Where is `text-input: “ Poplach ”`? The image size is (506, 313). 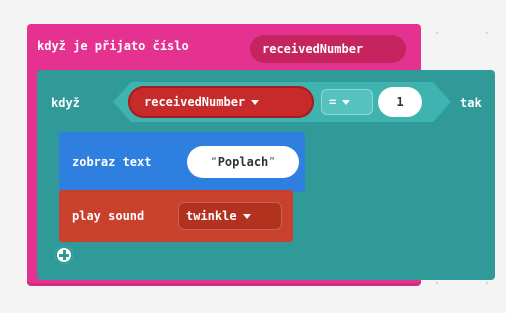 text-input: “ Poplach ” is located at coordinates (243, 162).